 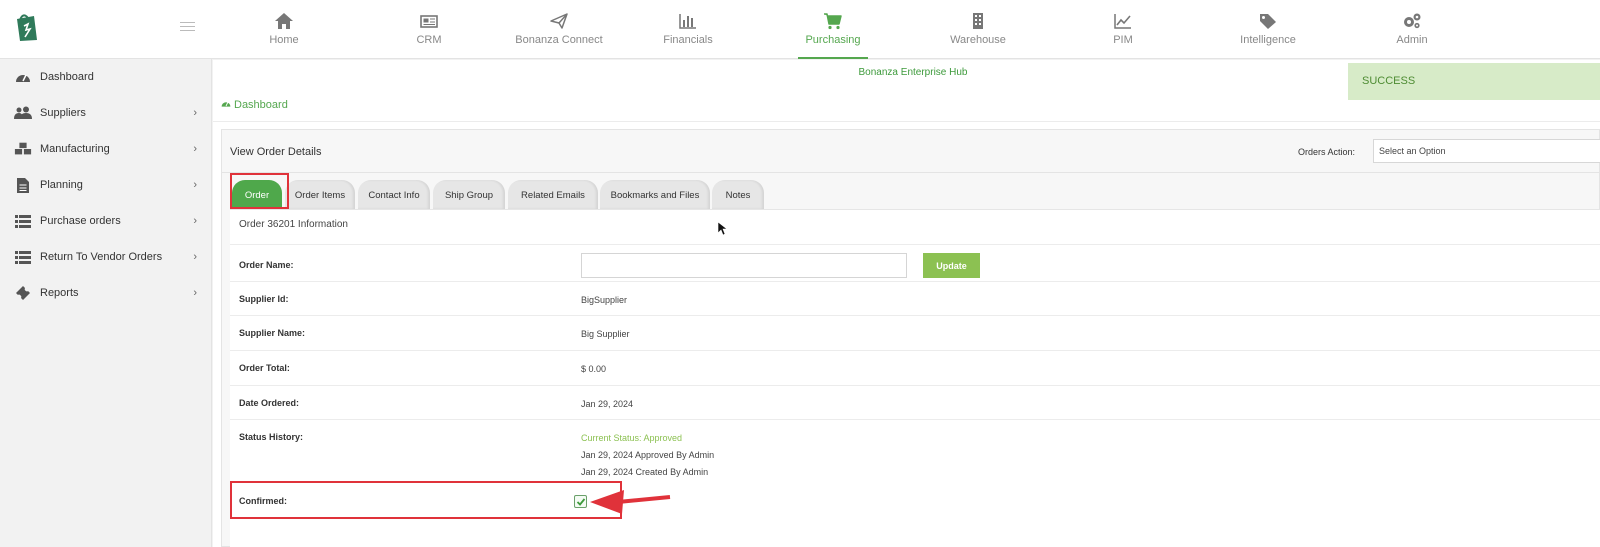 What do you see at coordinates (429, 40) in the screenshot?
I see `nav-label: CRM` at bounding box center [429, 40].